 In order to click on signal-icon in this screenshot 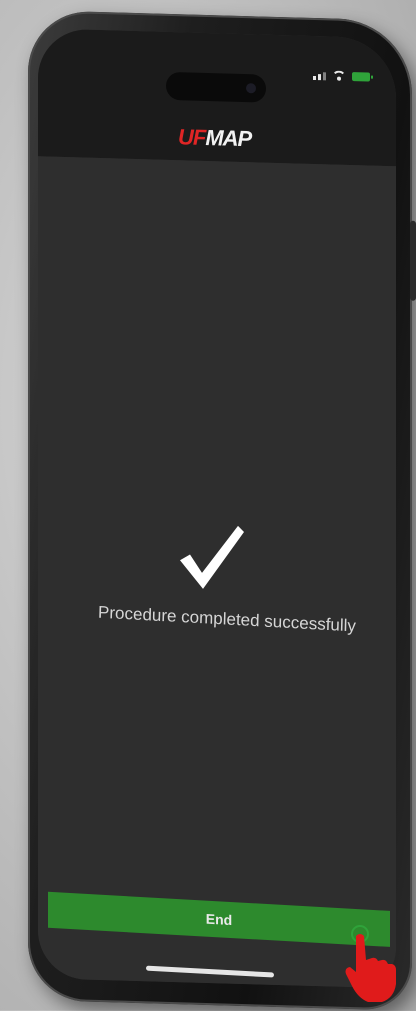, I will do `click(319, 75)`.